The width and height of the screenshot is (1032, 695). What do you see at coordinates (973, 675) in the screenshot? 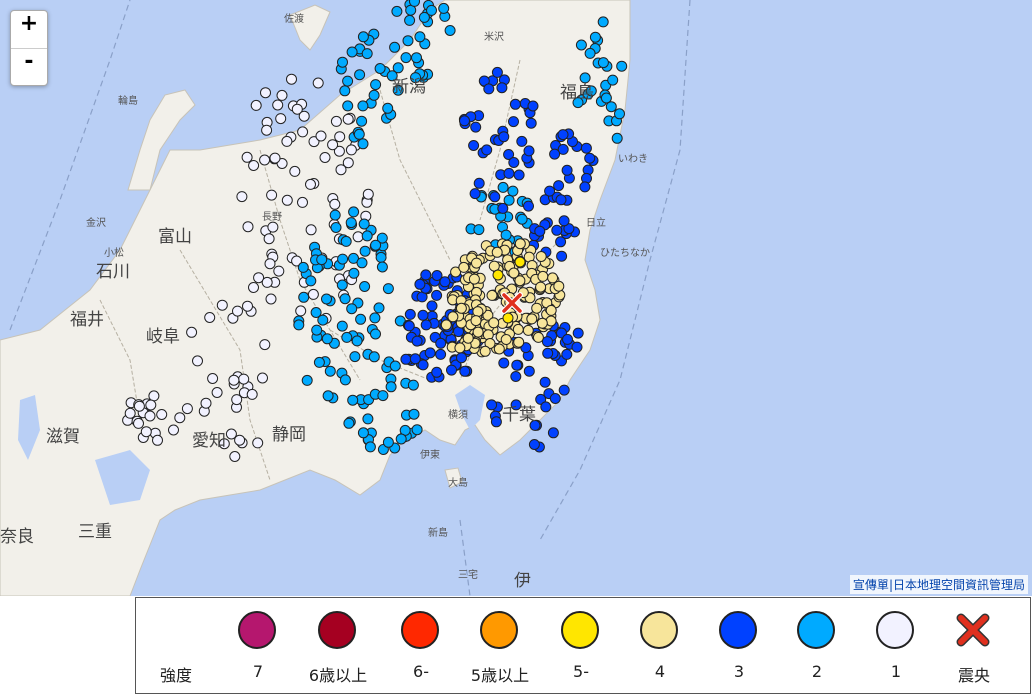
I see `legend-label: 震央` at bounding box center [973, 675].